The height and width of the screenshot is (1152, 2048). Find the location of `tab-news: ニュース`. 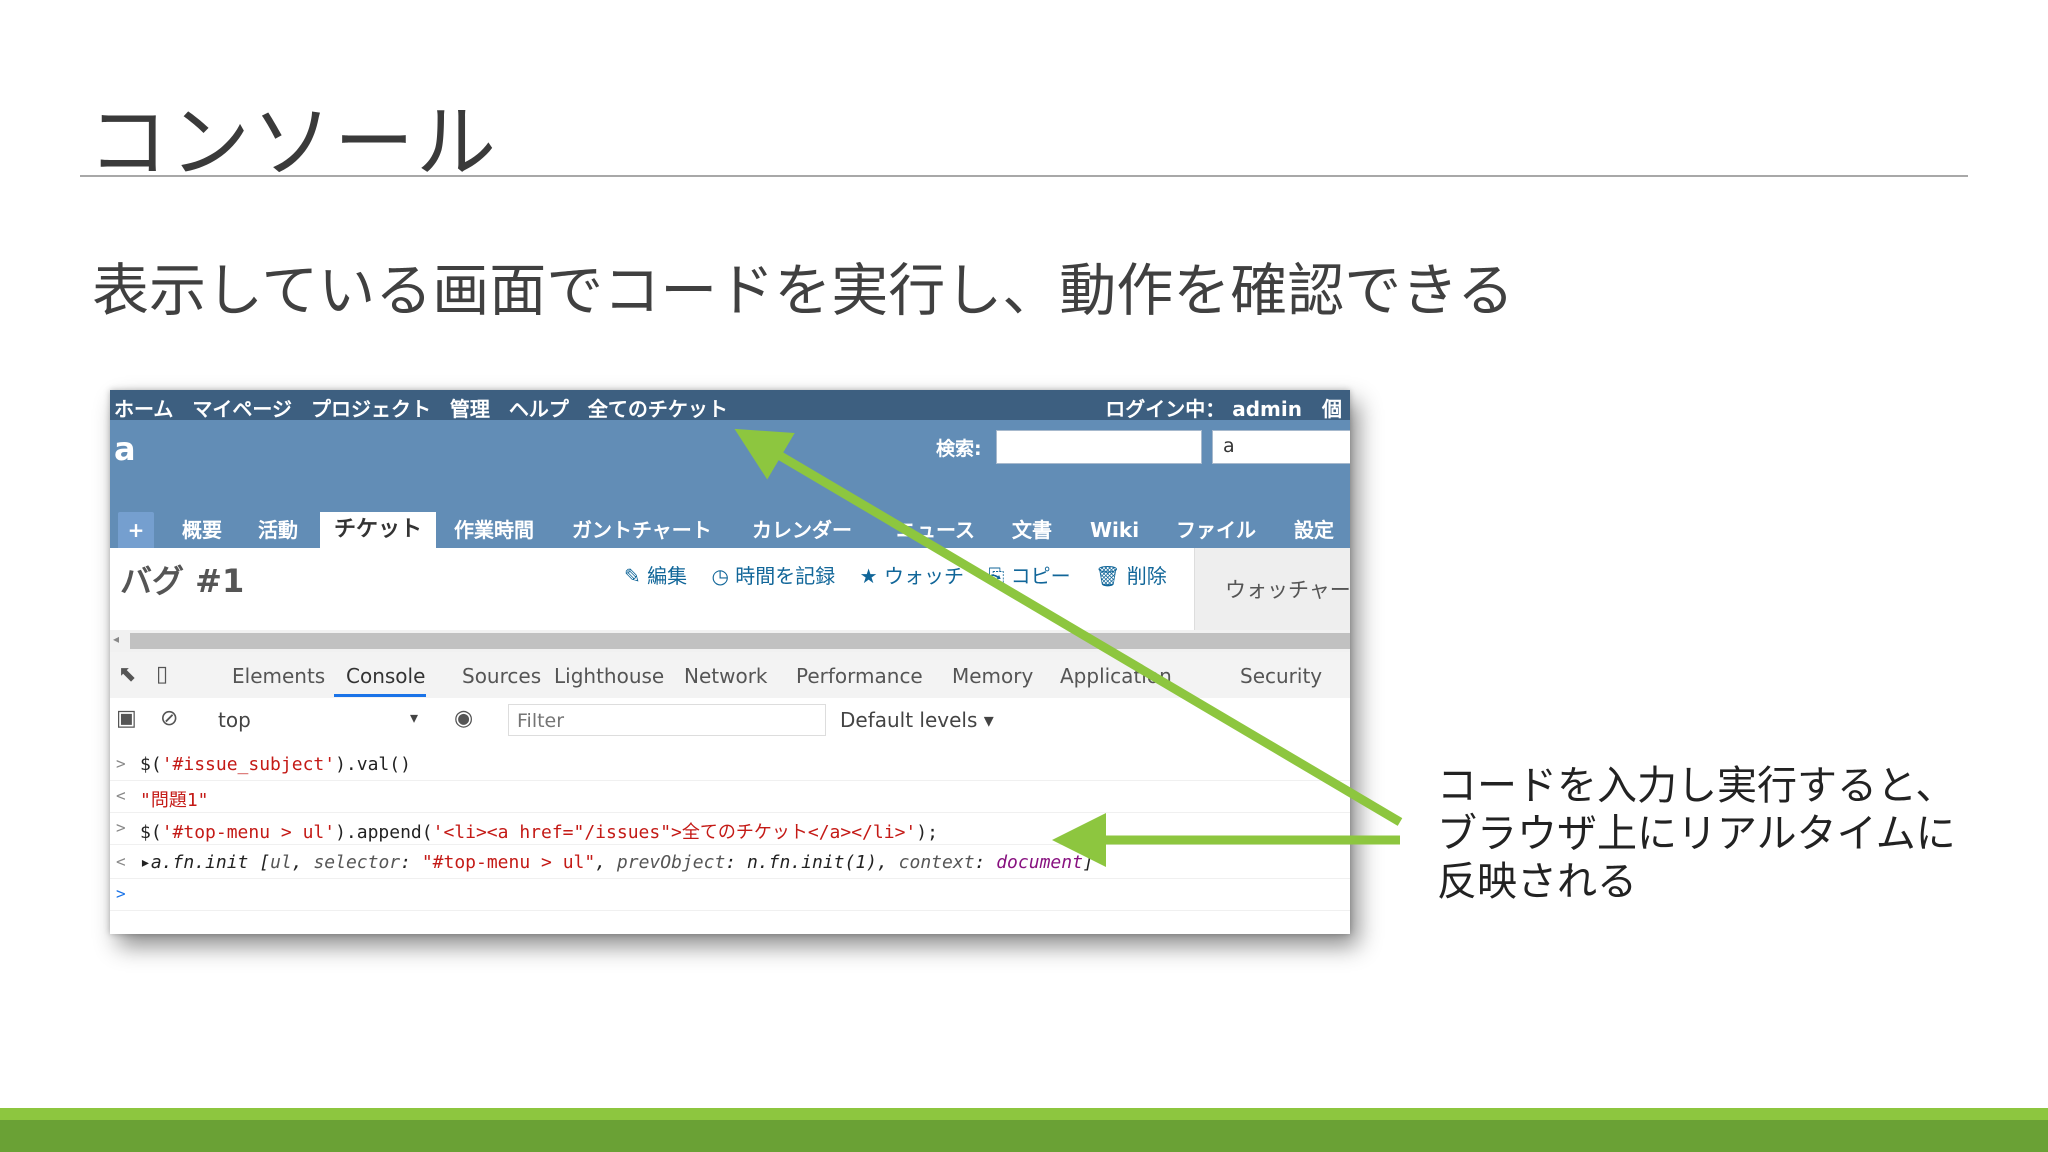

tab-news: ニュース is located at coordinates (935, 530).